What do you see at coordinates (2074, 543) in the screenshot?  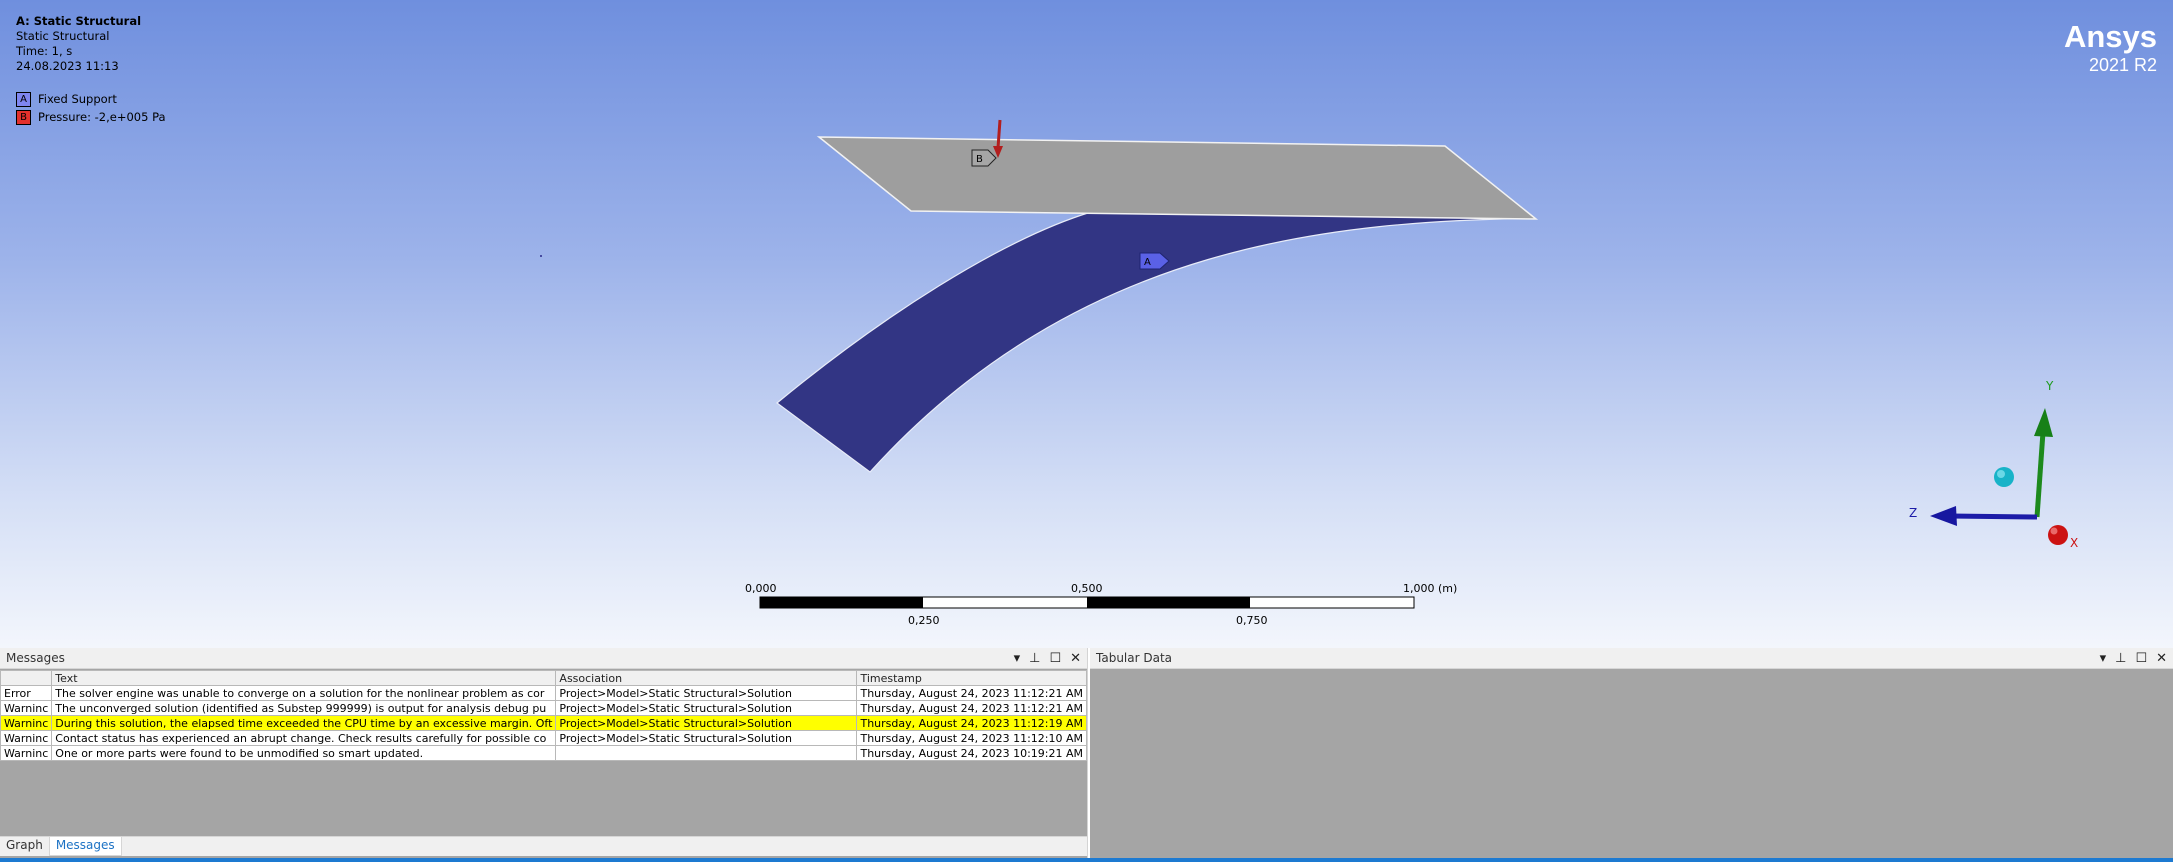 I see `triad-x-label: X` at bounding box center [2074, 543].